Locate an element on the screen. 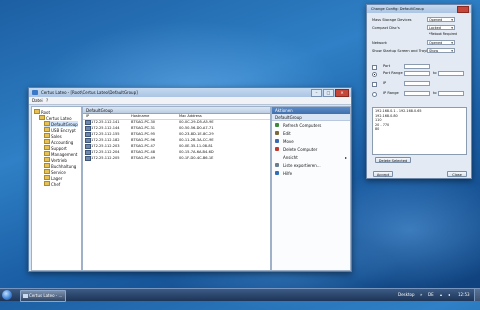  show-desktop-button is located at coordinates (477, 295).